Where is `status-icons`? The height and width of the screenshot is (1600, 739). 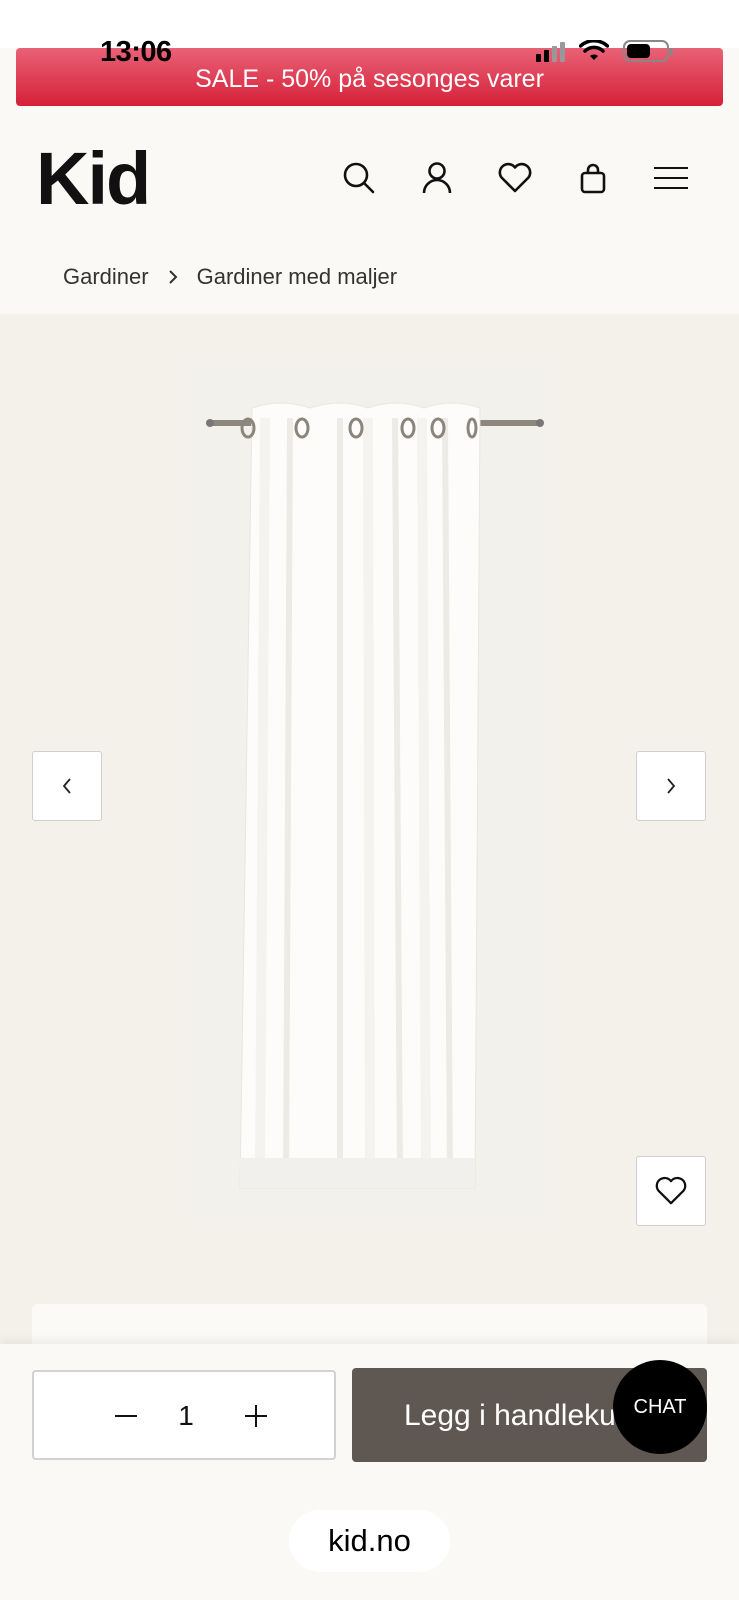 status-icons is located at coordinates (604, 51).